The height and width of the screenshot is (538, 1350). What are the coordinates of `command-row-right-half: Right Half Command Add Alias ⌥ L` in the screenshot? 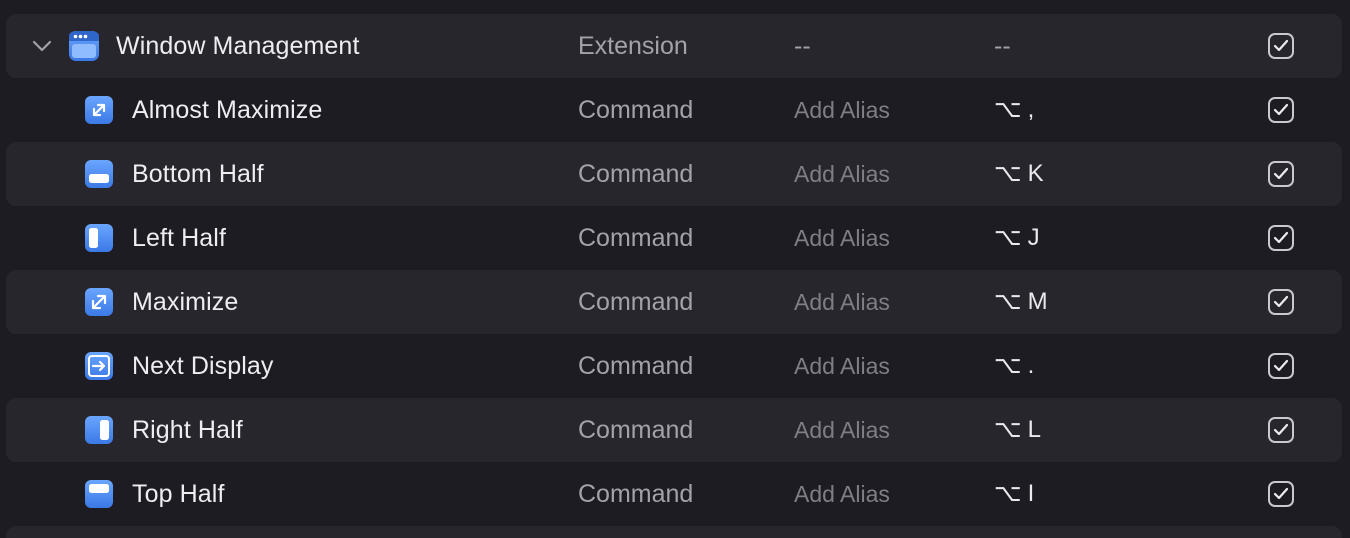 It's located at (674, 430).